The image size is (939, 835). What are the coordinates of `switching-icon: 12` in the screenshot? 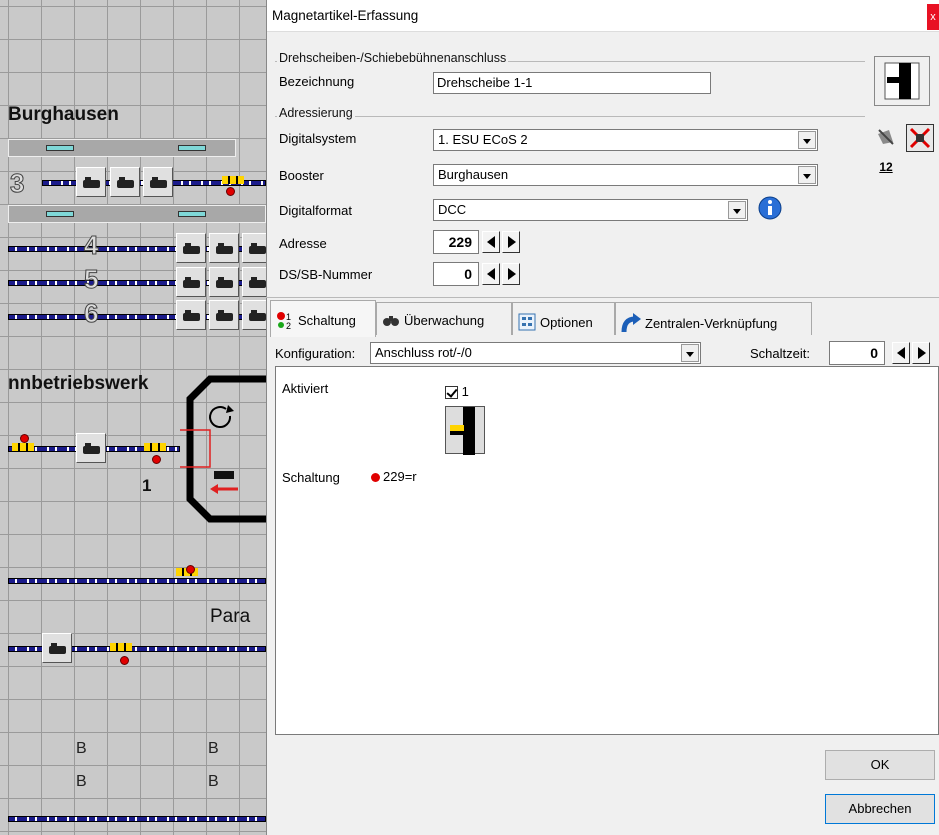 It's located at (285, 321).